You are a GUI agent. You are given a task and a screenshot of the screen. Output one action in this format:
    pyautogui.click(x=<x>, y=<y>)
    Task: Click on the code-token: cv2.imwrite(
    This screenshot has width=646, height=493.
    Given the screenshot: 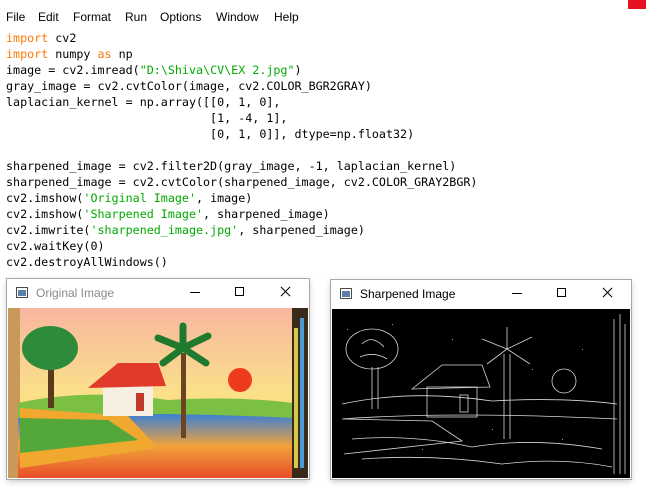 What is the action you would take?
    pyautogui.click(x=48, y=230)
    